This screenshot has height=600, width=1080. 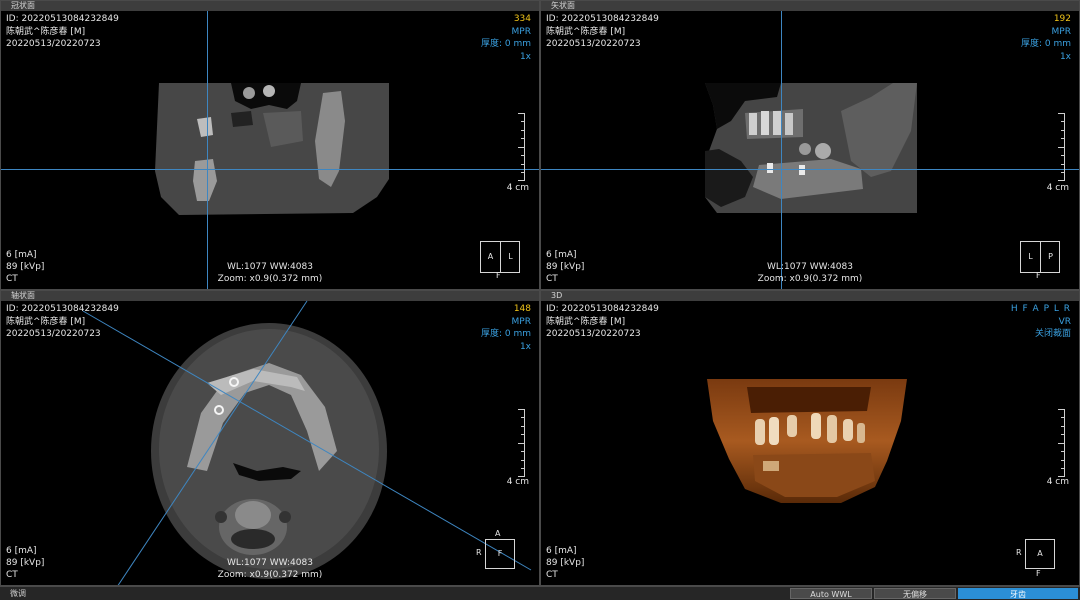 What do you see at coordinates (1041, 309) in the screenshot?
I see `direction-buttons: H F A P L R` at bounding box center [1041, 309].